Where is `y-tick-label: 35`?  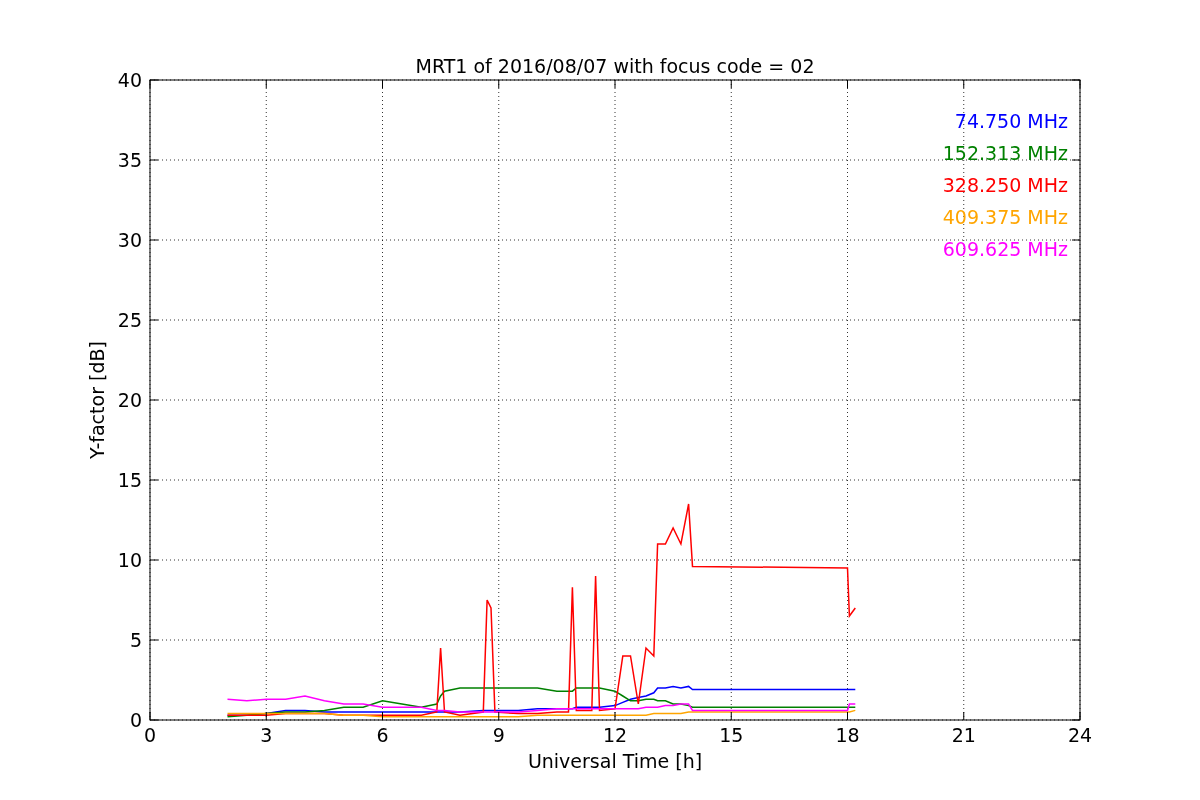 y-tick-label: 35 is located at coordinates (129, 160).